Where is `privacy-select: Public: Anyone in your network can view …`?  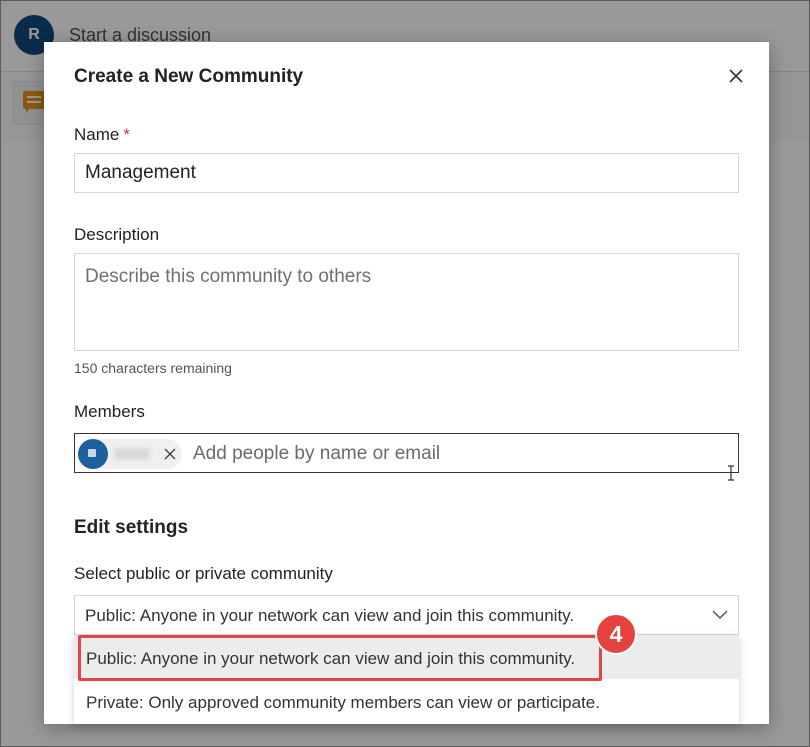
privacy-select: Public: Anyone in your network can view … is located at coordinates (406, 615).